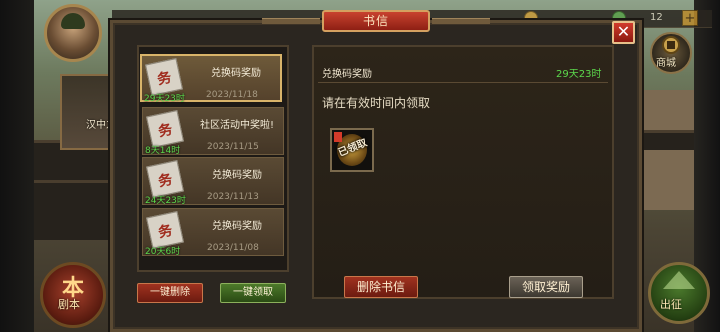 This screenshot has height=332, width=720. What do you see at coordinates (170, 293) in the screenshot?
I see `delete-all-button: 一键删除` at bounding box center [170, 293].